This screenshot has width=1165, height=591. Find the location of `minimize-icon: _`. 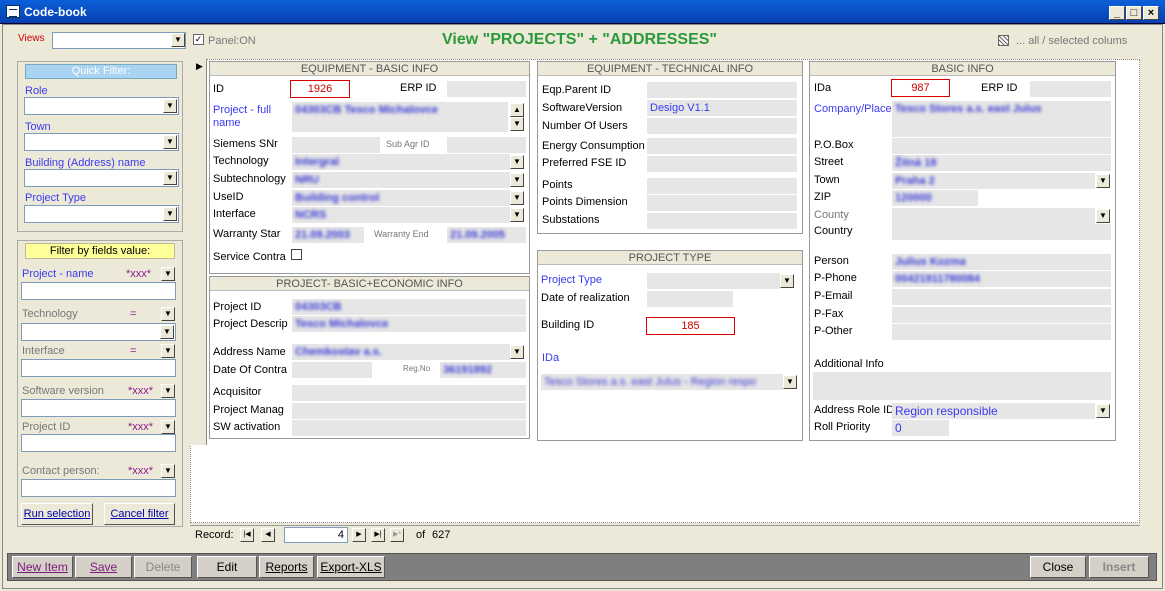

minimize-icon: _ is located at coordinates (1117, 13).